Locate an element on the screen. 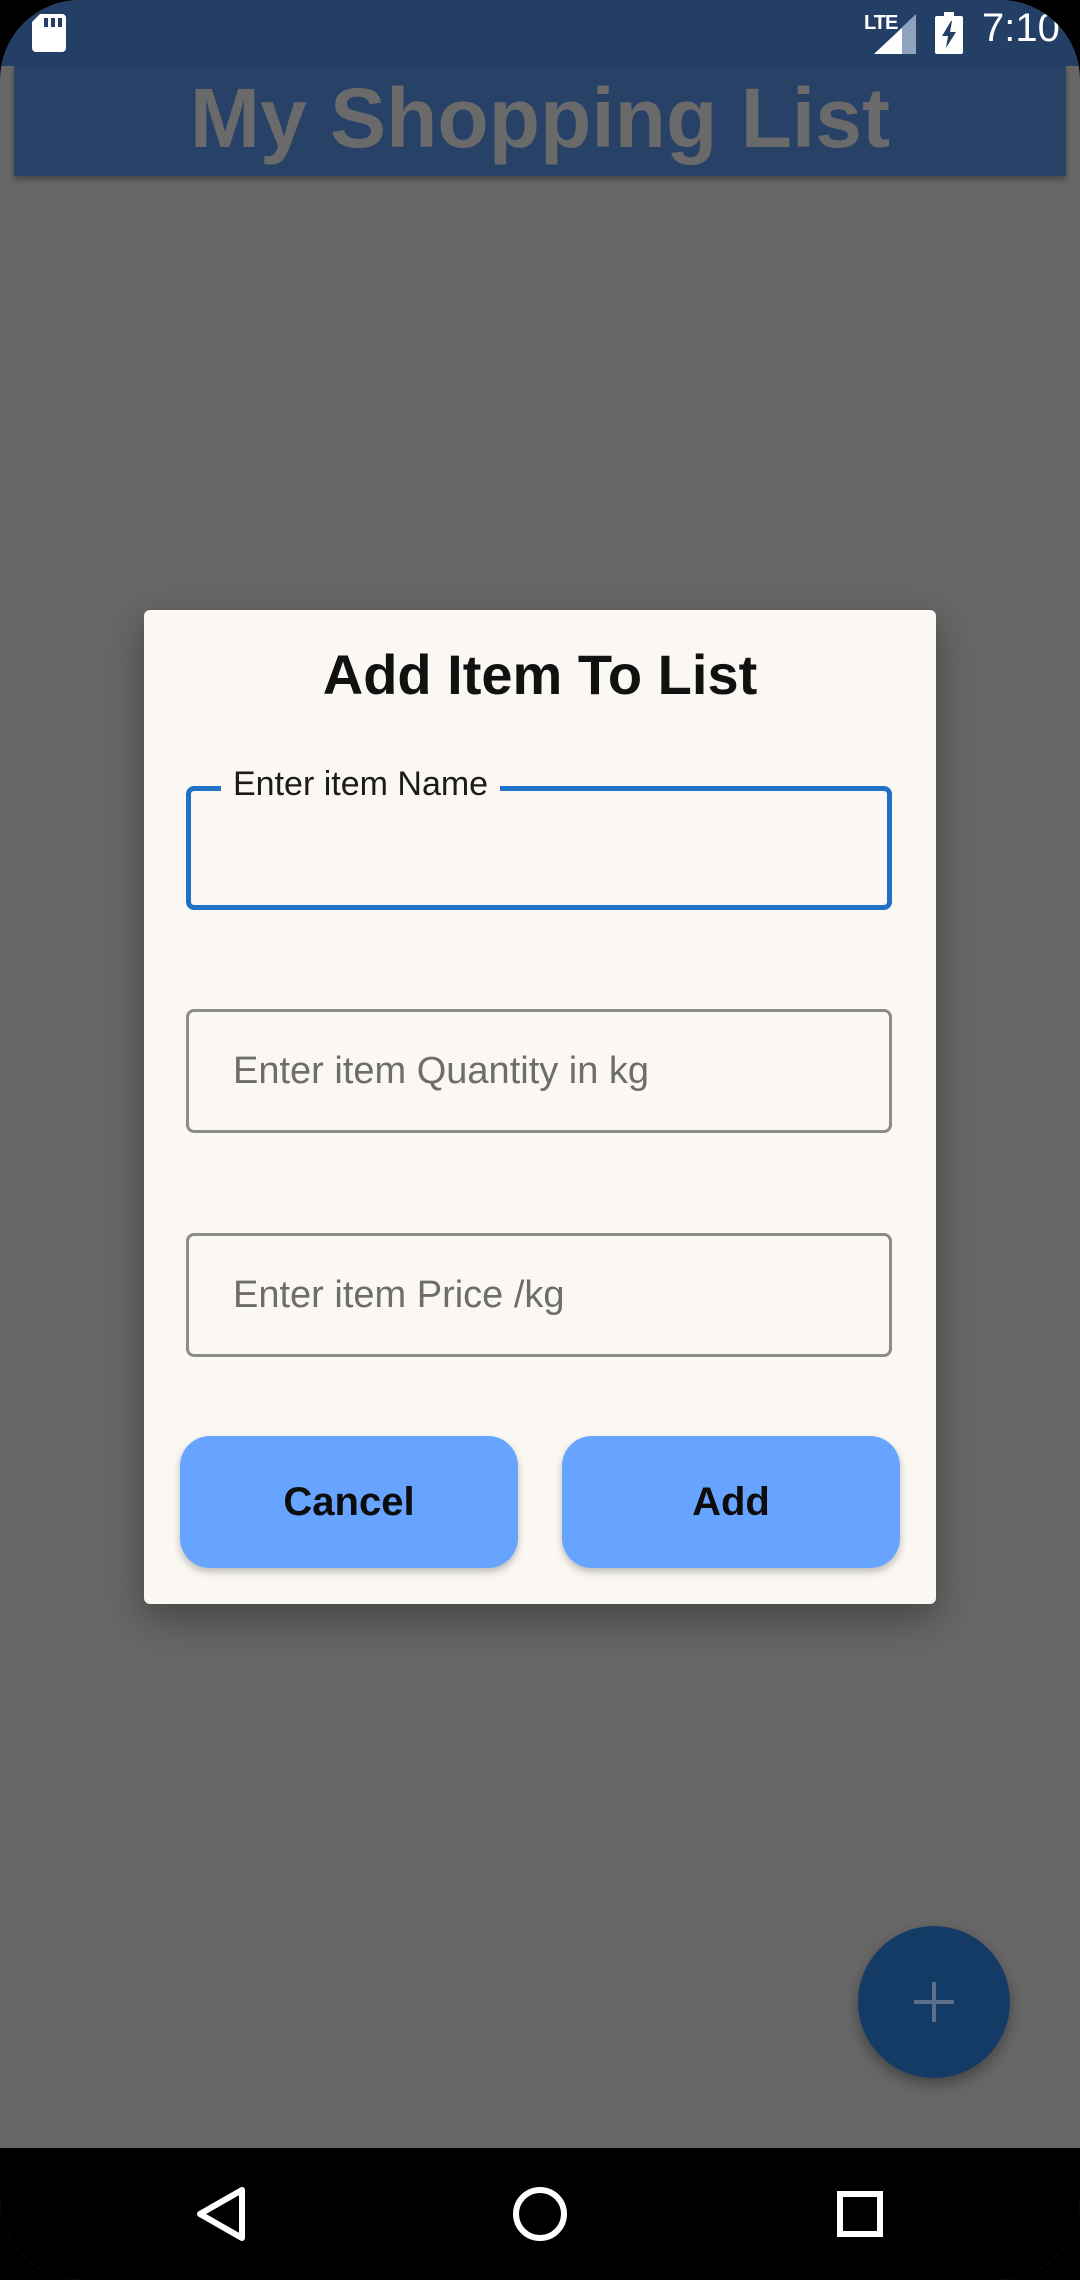 Image resolution: width=1080 pixels, height=2280 pixels. item-quantity-field: Enter item Quantity in kg is located at coordinates (539, 1071).